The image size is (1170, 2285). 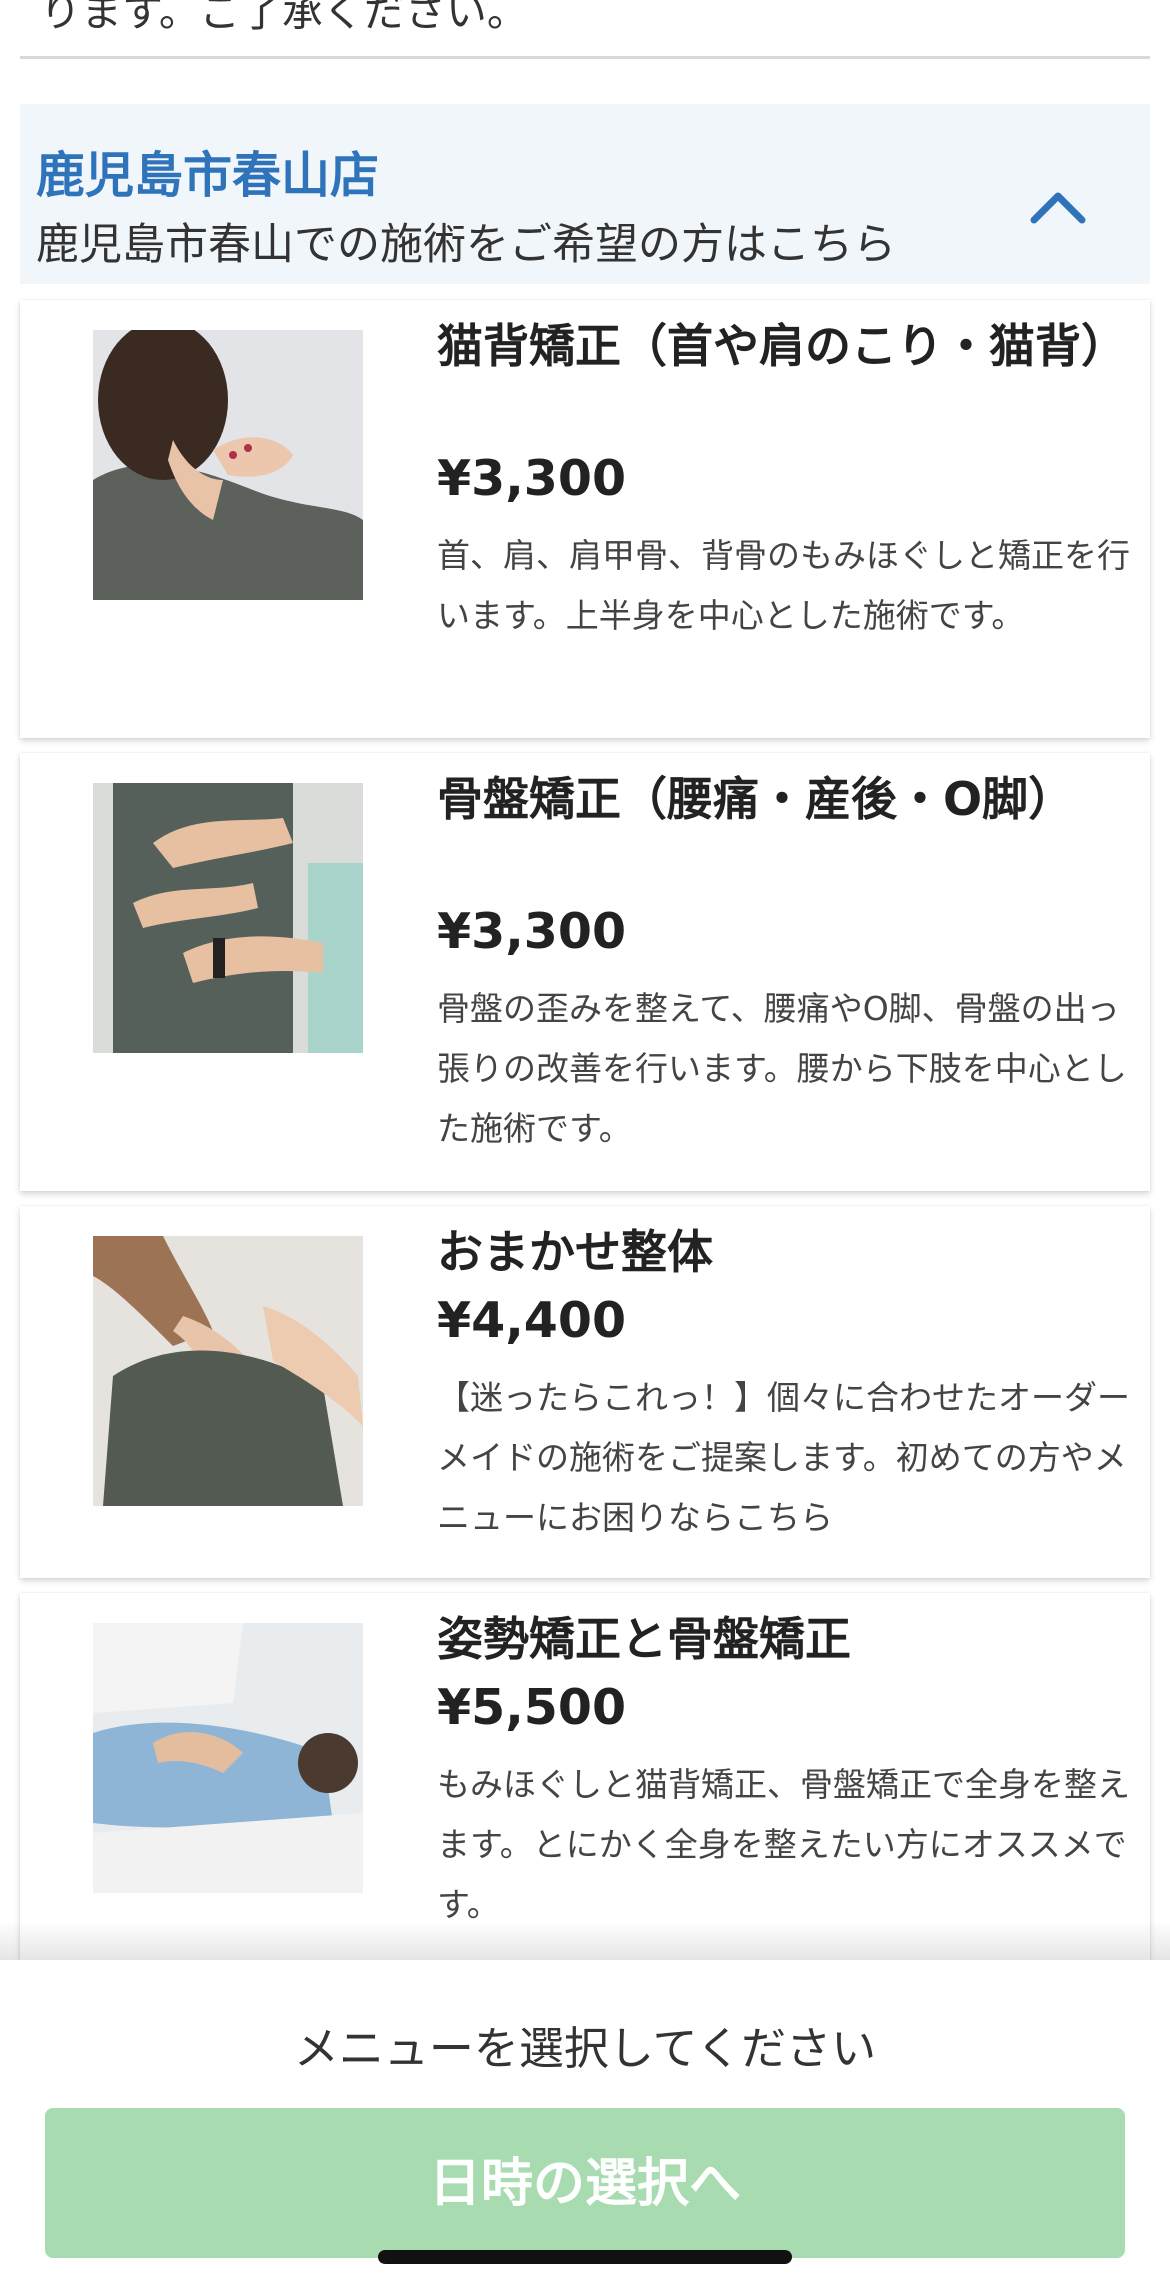 I want to click on menu-image-back-care, so click(x=228, y=1371).